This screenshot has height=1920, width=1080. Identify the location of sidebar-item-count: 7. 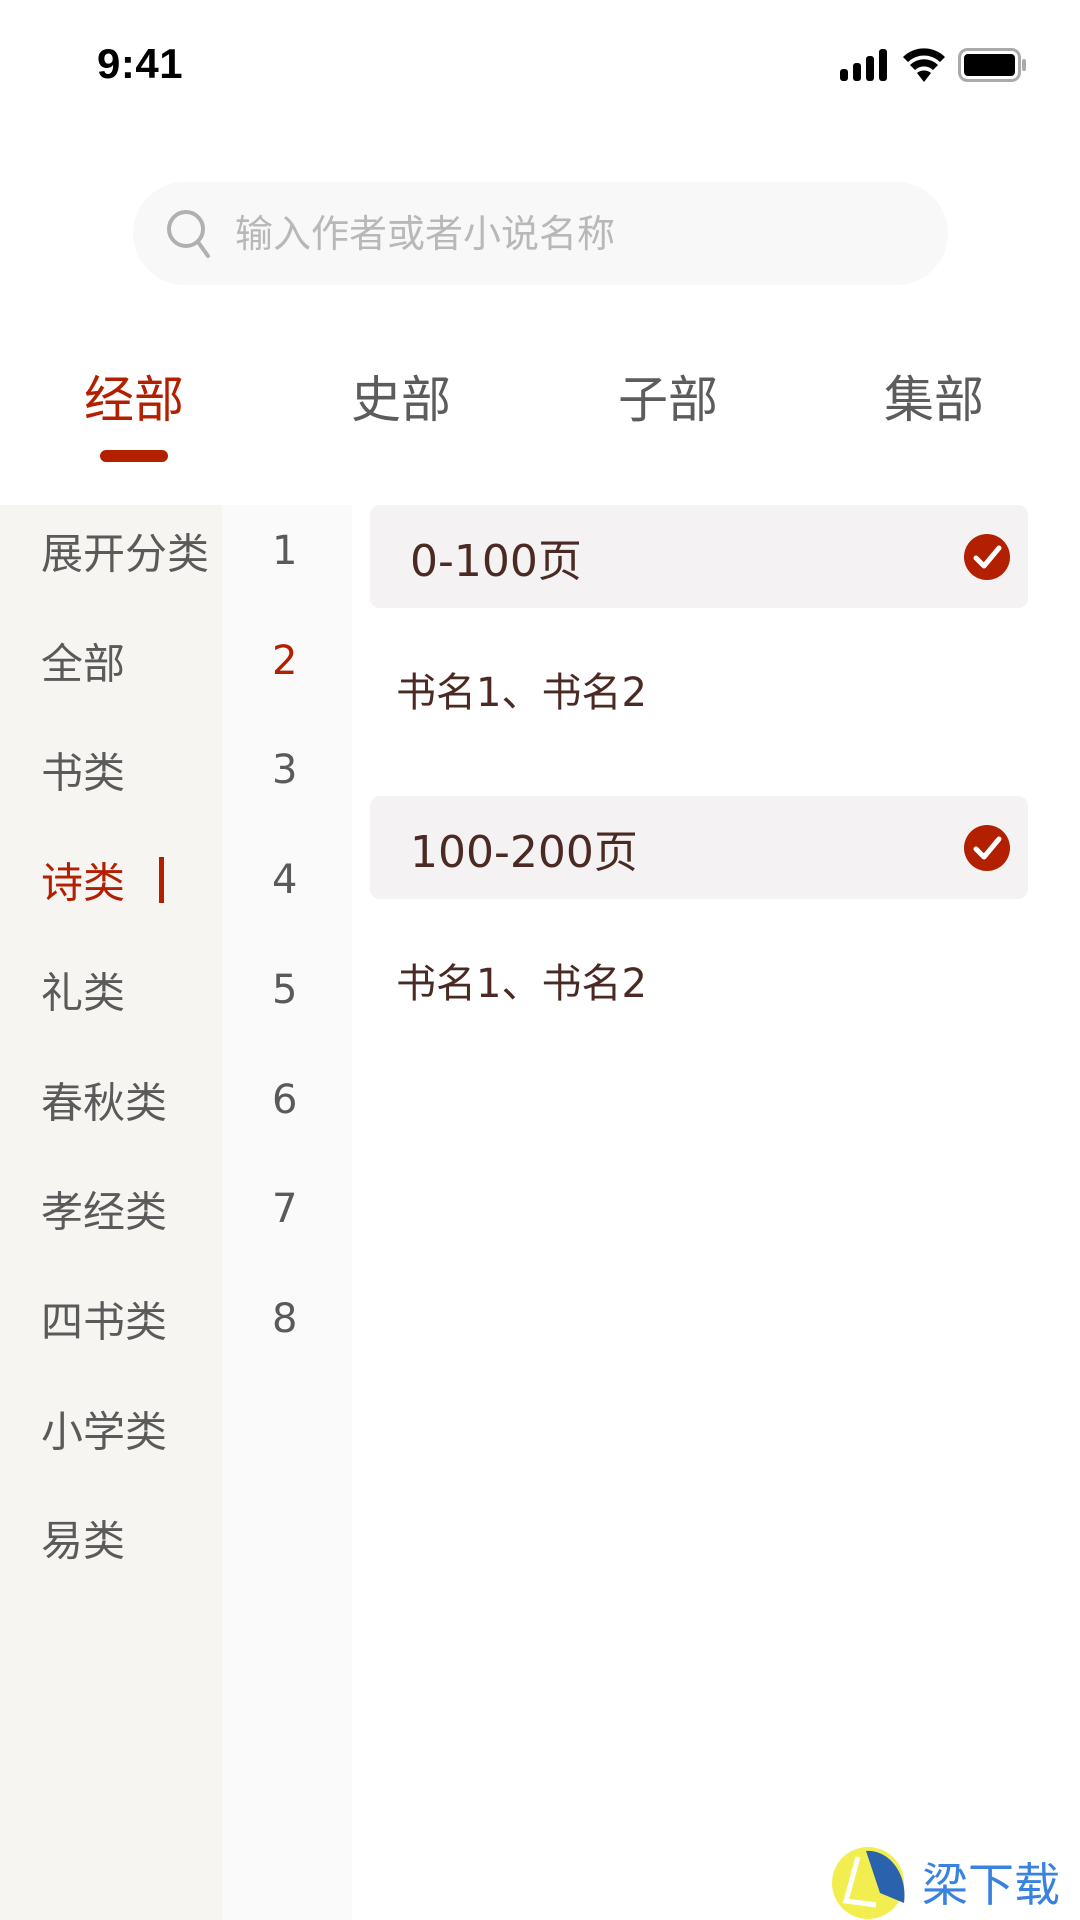
(285, 1209).